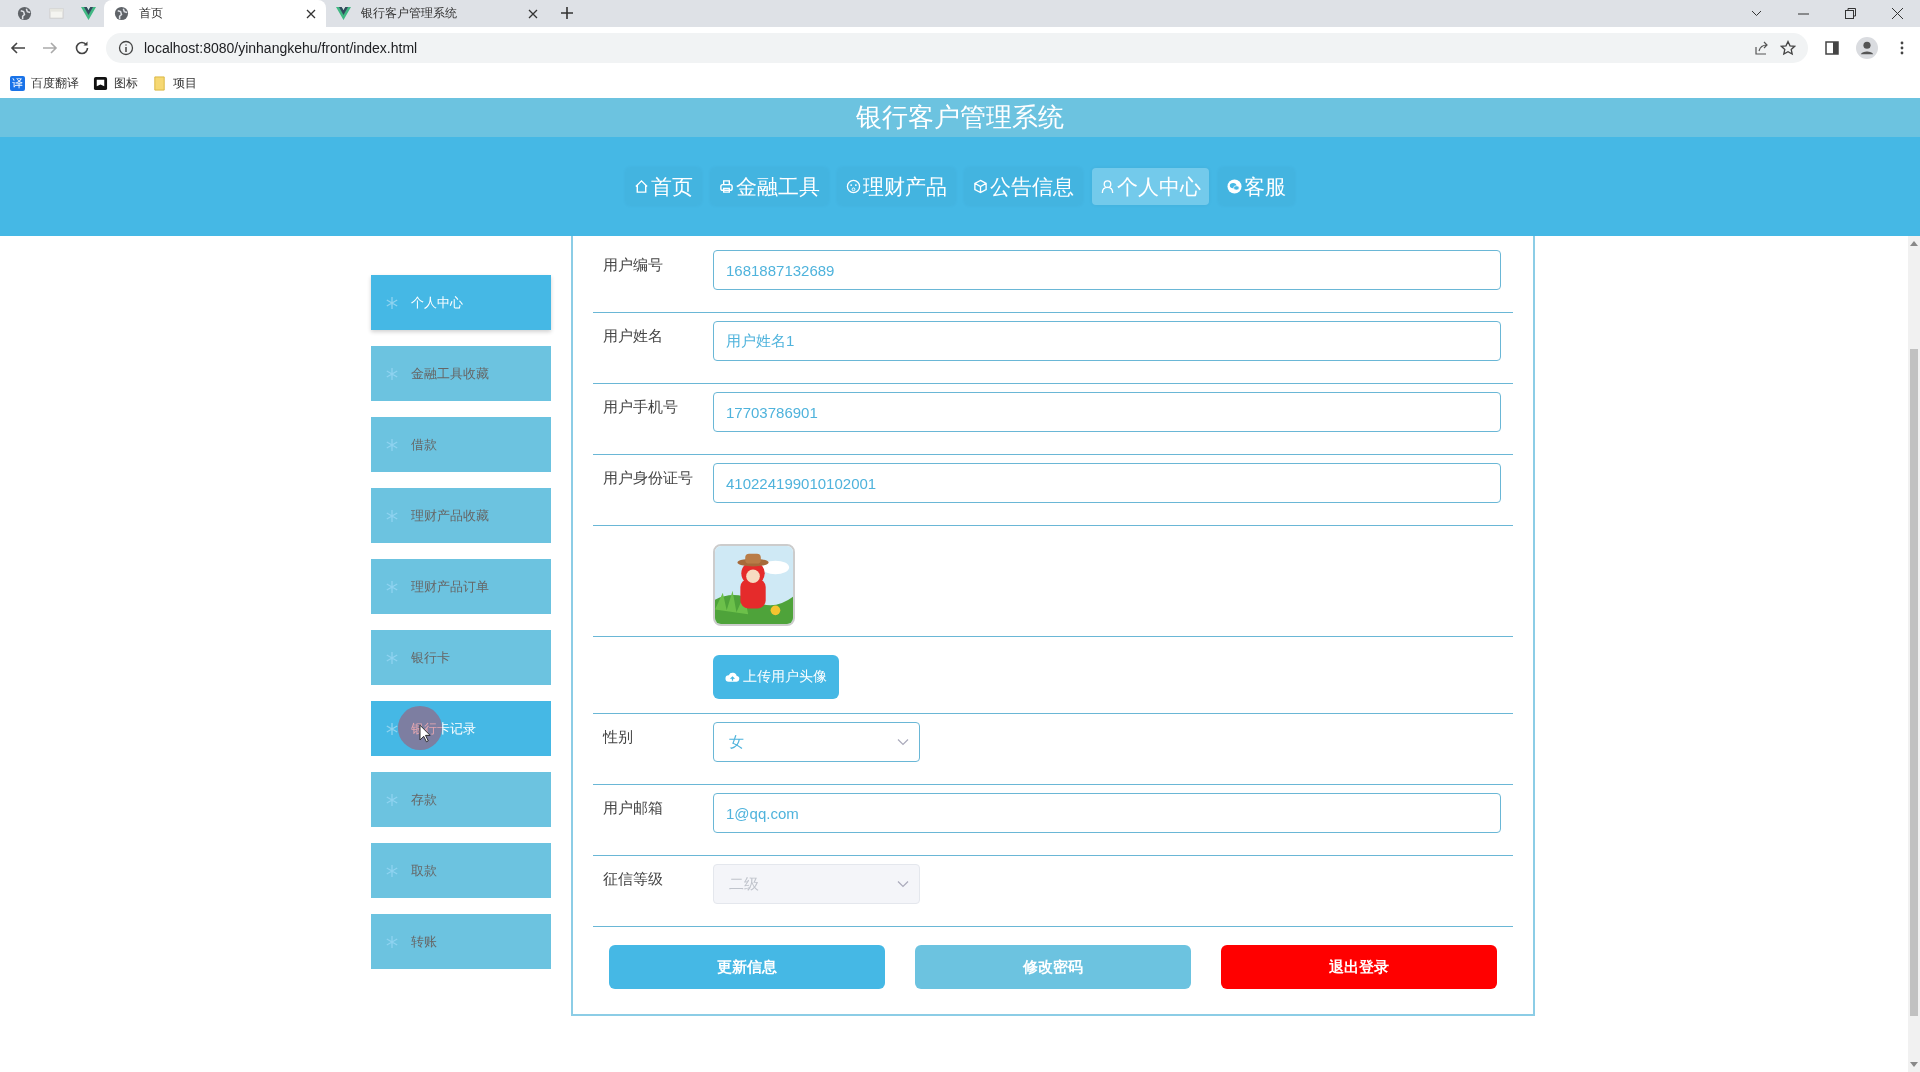  Describe the element at coordinates (215, 13) in the screenshot. I see `browser-tab: 首页` at that location.